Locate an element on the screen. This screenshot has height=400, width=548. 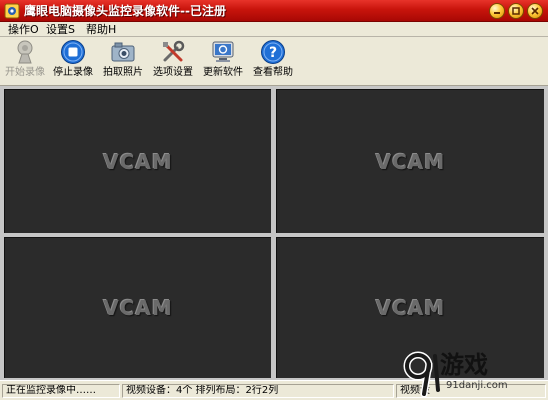
close-button is located at coordinates (535, 11).